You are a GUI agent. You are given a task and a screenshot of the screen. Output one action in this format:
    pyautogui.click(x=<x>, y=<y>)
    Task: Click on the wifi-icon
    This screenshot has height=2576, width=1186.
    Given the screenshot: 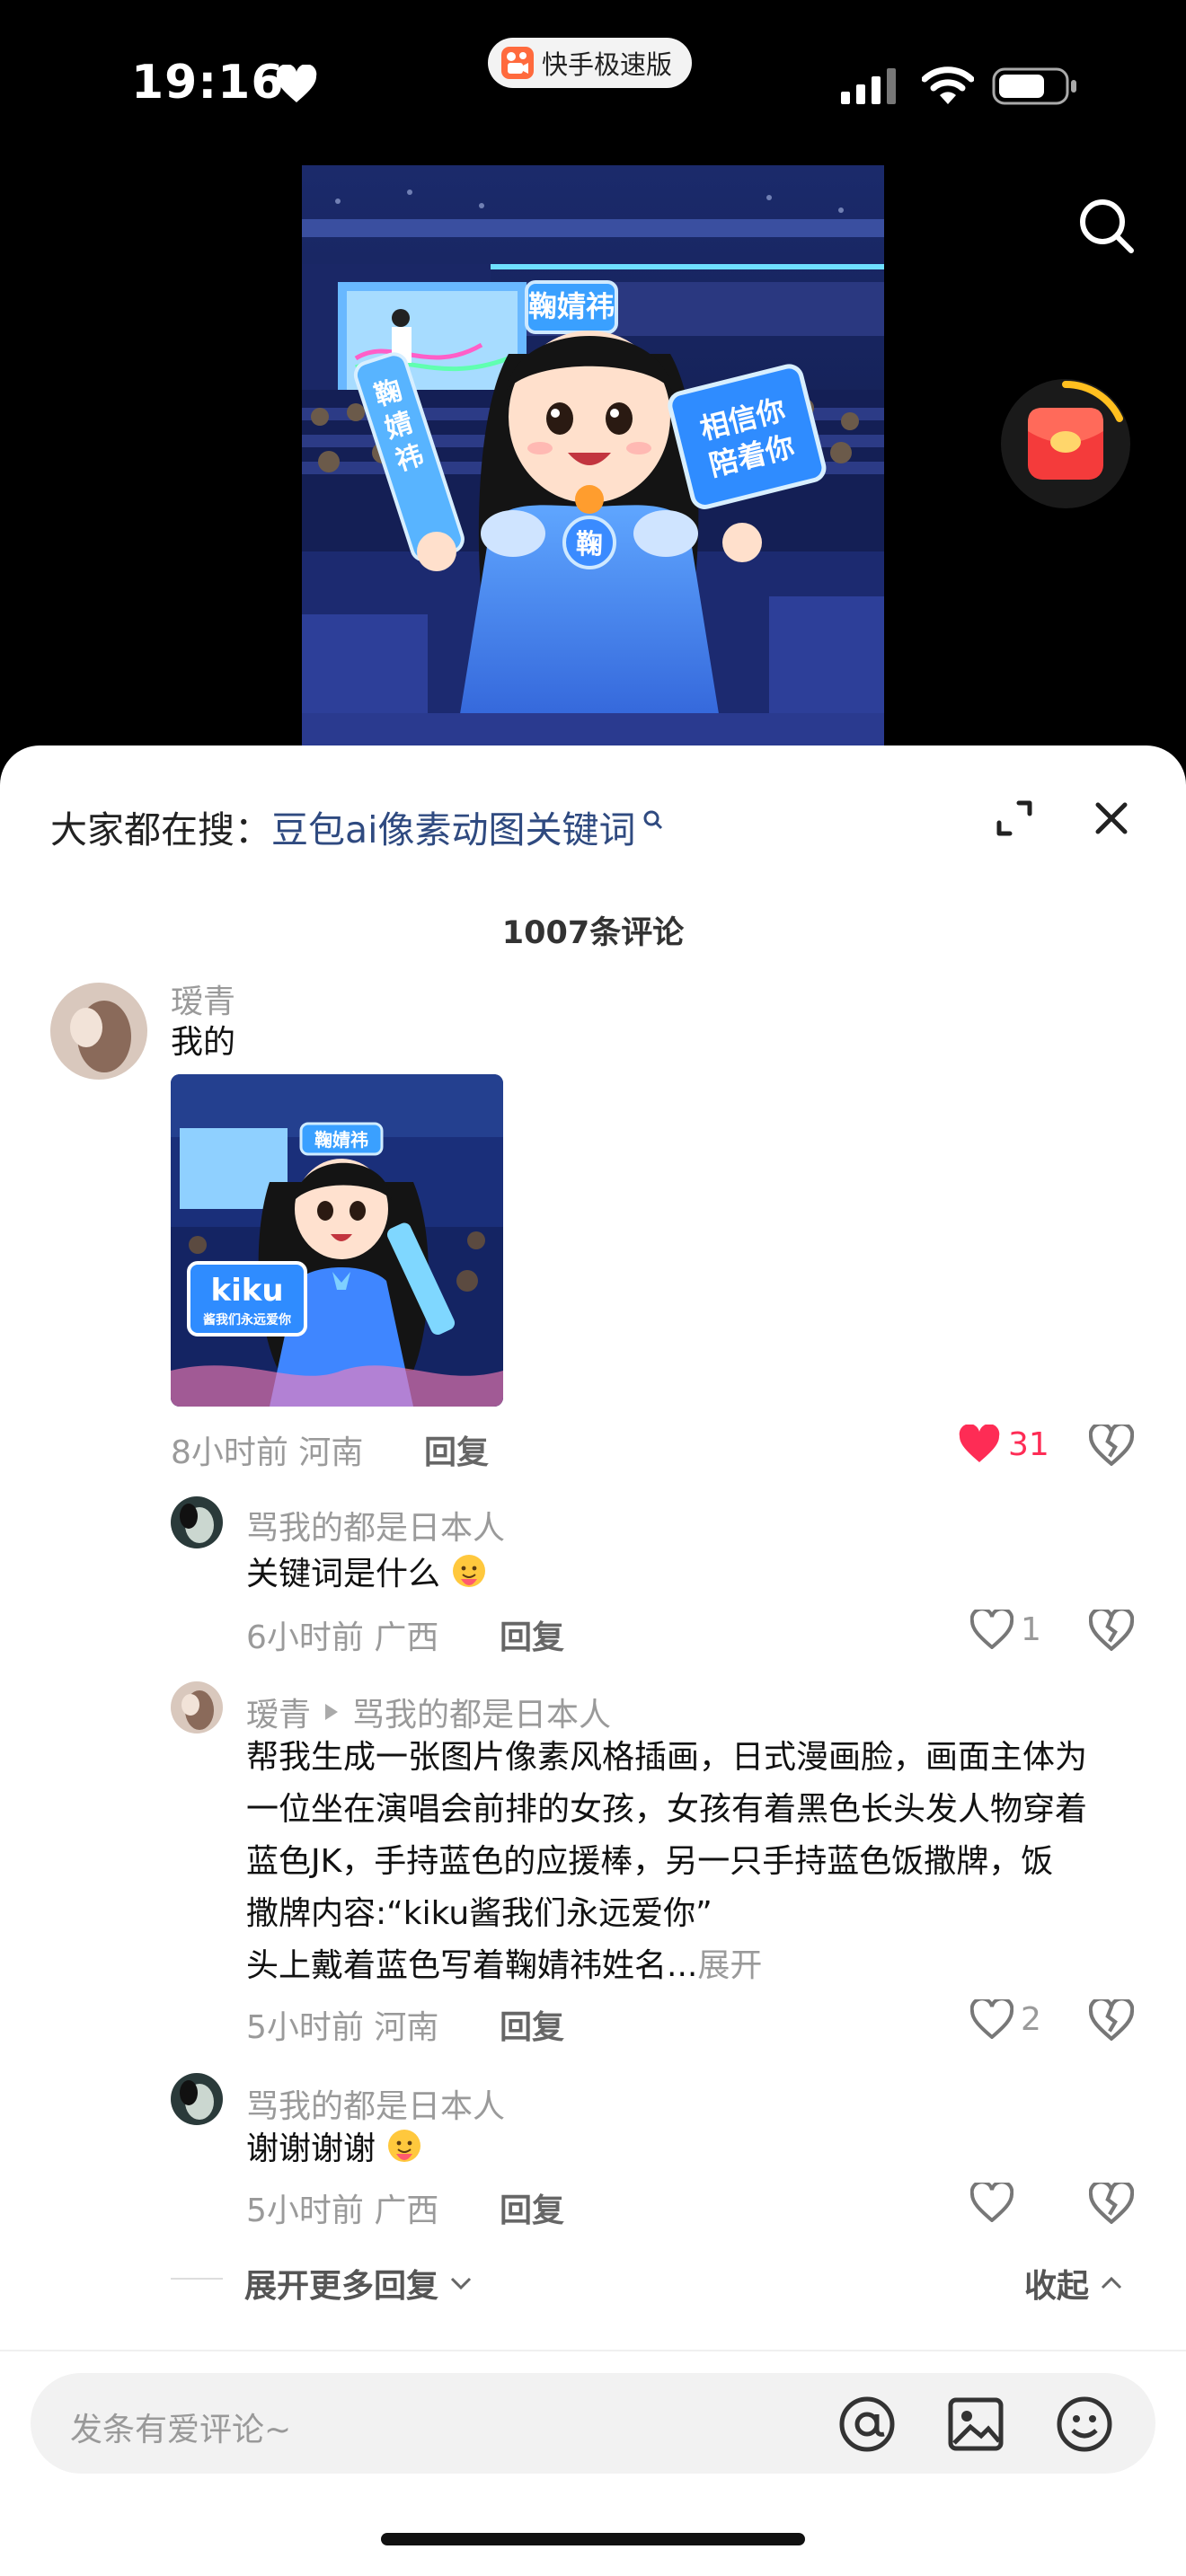 What is the action you would take?
    pyautogui.click(x=948, y=85)
    